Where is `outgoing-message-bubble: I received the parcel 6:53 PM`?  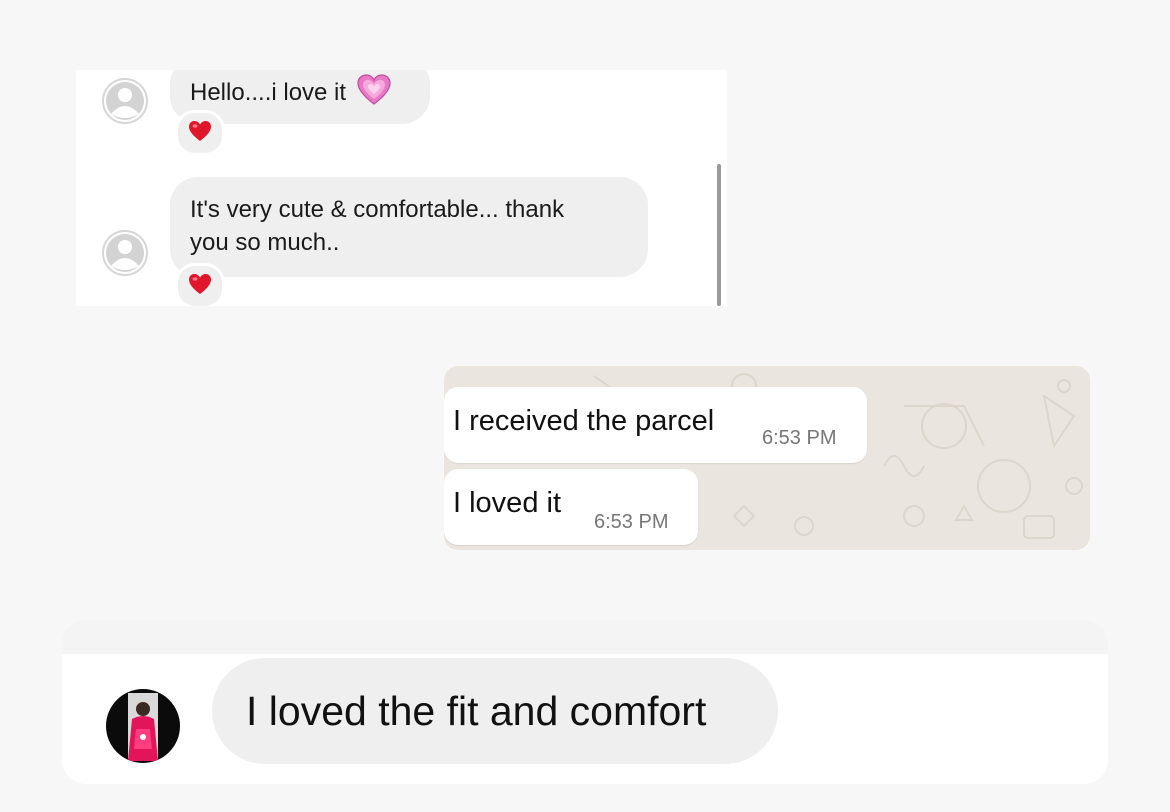
outgoing-message-bubble: I received the parcel 6:53 PM is located at coordinates (655, 425).